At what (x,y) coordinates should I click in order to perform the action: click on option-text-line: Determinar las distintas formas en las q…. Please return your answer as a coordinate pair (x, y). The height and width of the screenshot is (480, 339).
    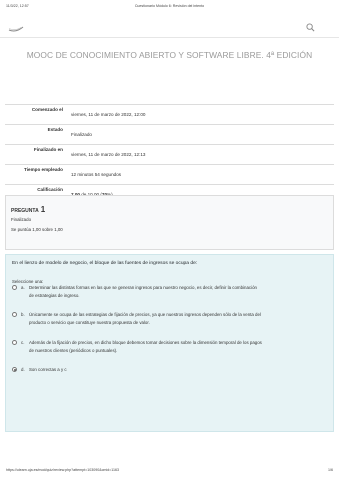
    Looking at the image, I should click on (143, 287).